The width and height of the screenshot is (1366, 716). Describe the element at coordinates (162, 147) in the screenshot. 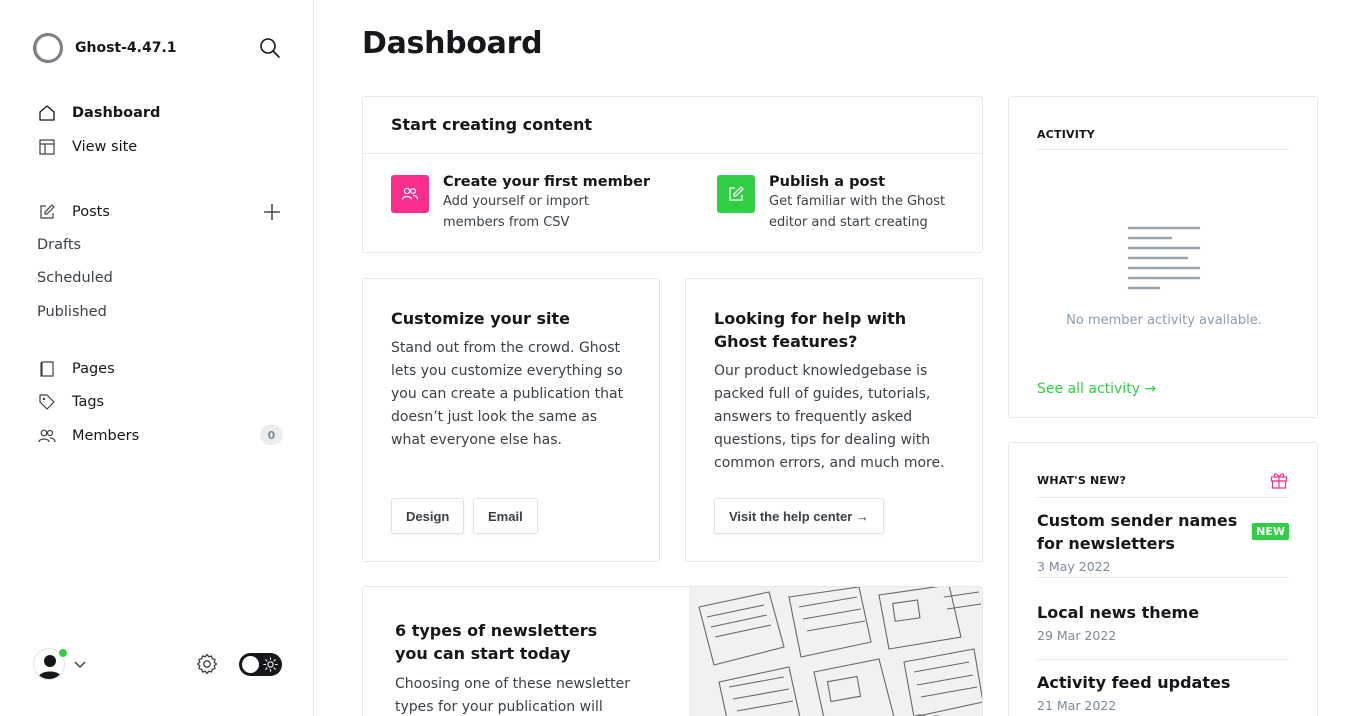

I see `nav-view-site: View site` at that location.